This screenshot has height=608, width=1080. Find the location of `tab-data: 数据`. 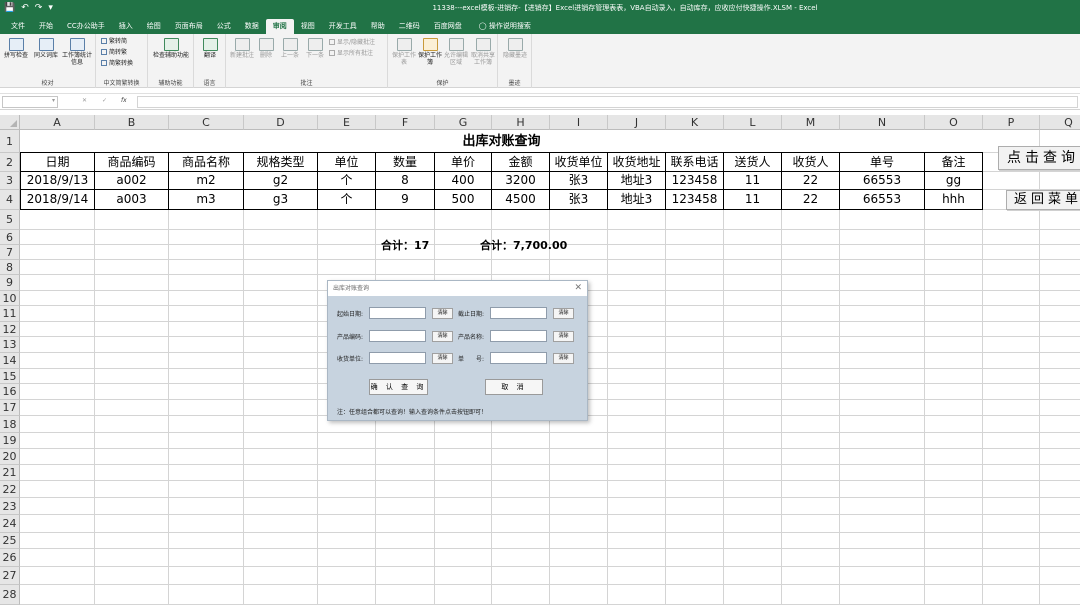

tab-data: 数据 is located at coordinates (252, 26).